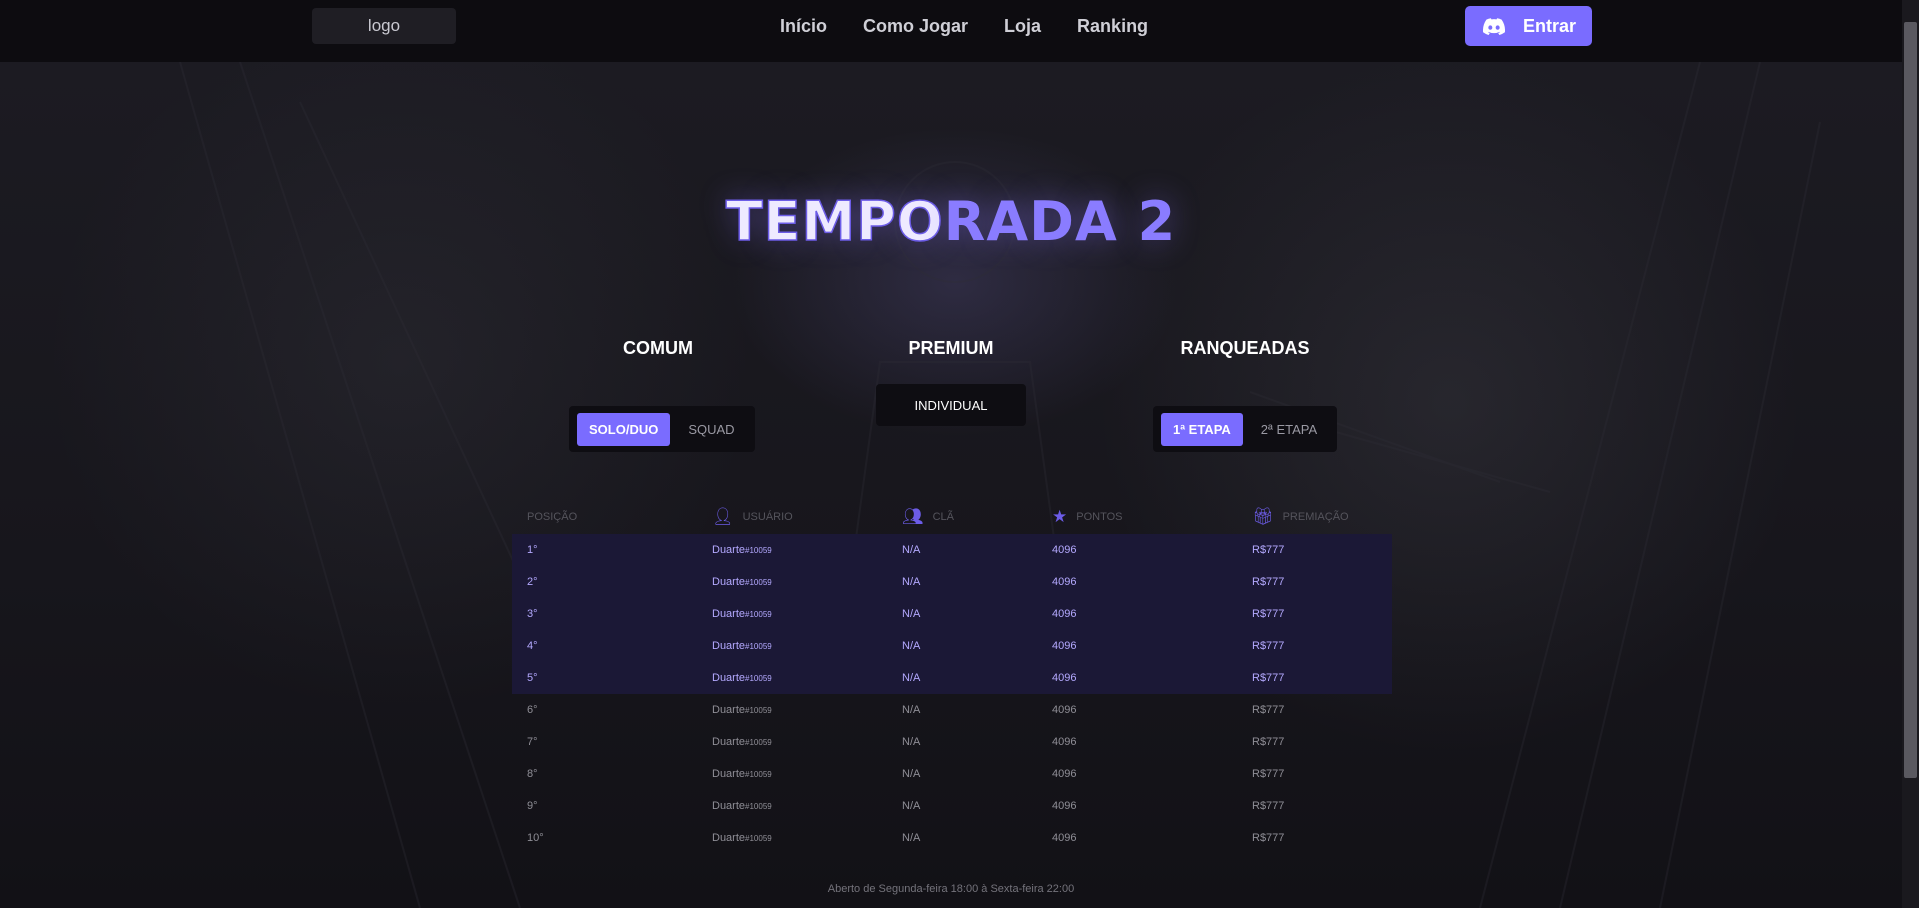 The width and height of the screenshot is (1919, 908). What do you see at coordinates (1263, 516) in the screenshot?
I see `gift-icon: 🎁︎` at bounding box center [1263, 516].